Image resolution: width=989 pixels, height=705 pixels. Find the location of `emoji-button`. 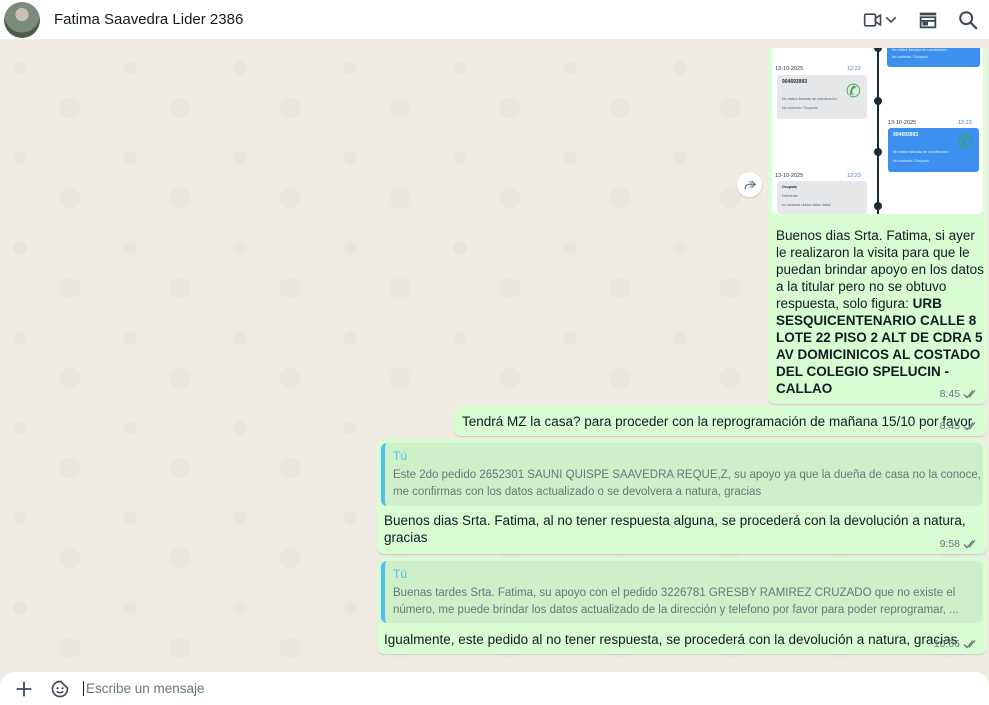

emoji-button is located at coordinates (60, 689).